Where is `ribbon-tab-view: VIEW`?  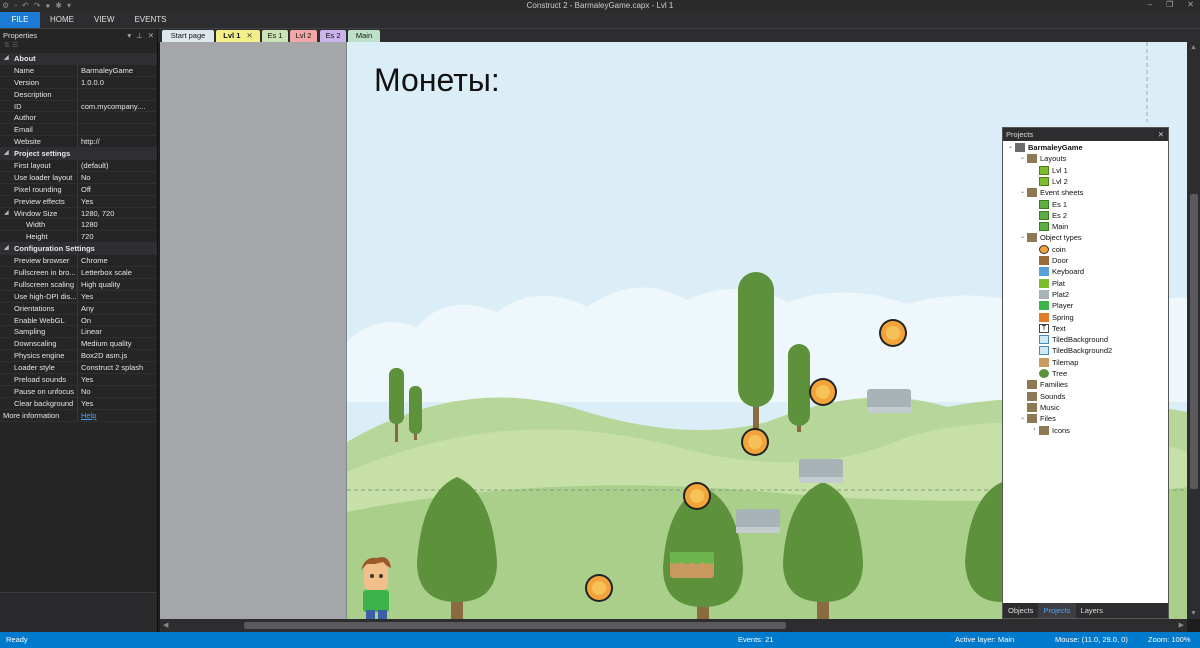 ribbon-tab-view: VIEW is located at coordinates (104, 20).